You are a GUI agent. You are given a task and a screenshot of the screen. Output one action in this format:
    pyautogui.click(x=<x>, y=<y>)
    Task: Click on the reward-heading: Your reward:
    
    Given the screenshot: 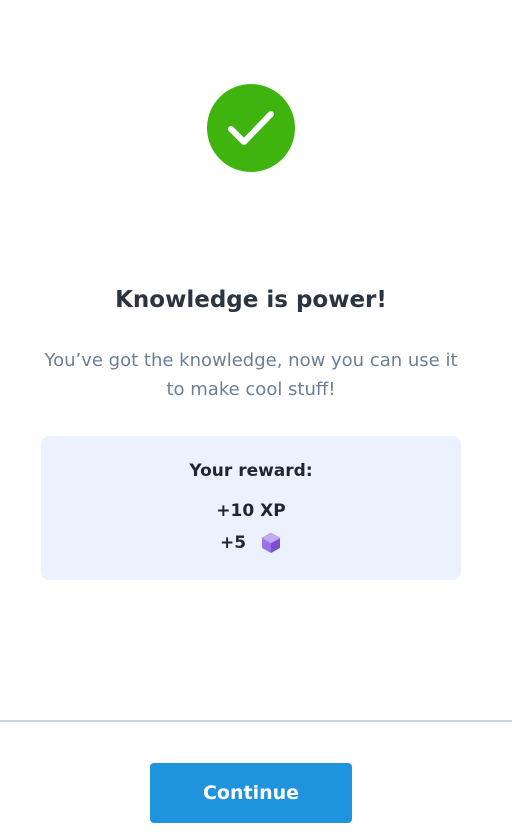 What is the action you would take?
    pyautogui.click(x=251, y=471)
    